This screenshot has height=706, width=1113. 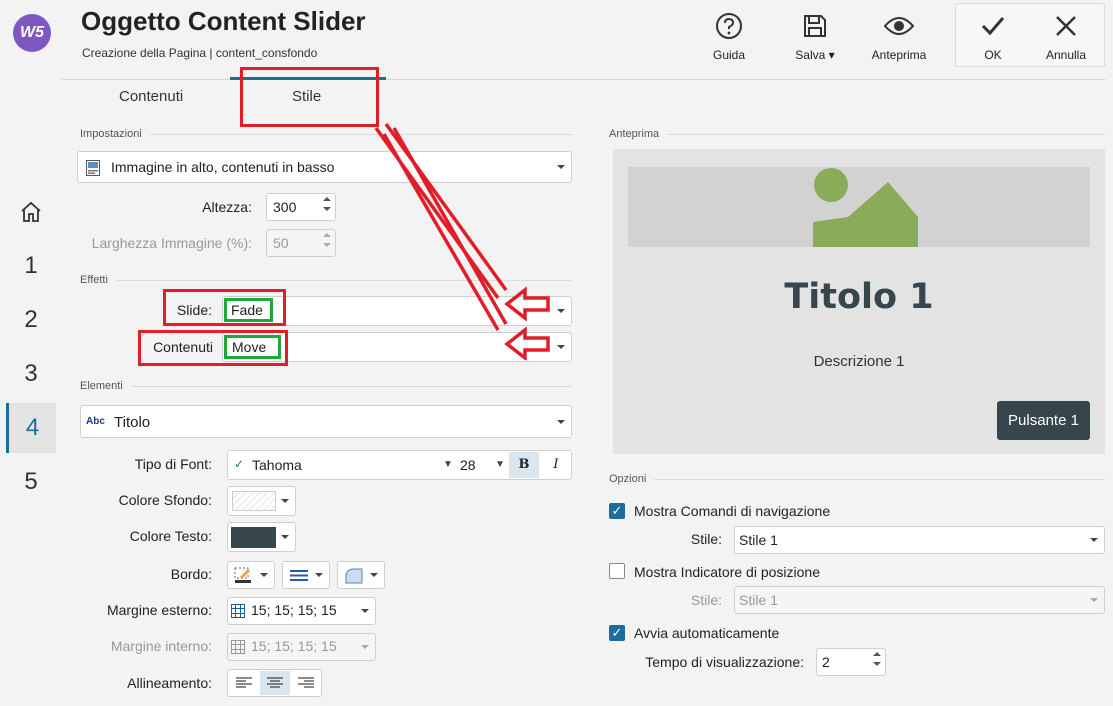 I want to click on annotation-highlight-content-value: Move, so click(x=252, y=347).